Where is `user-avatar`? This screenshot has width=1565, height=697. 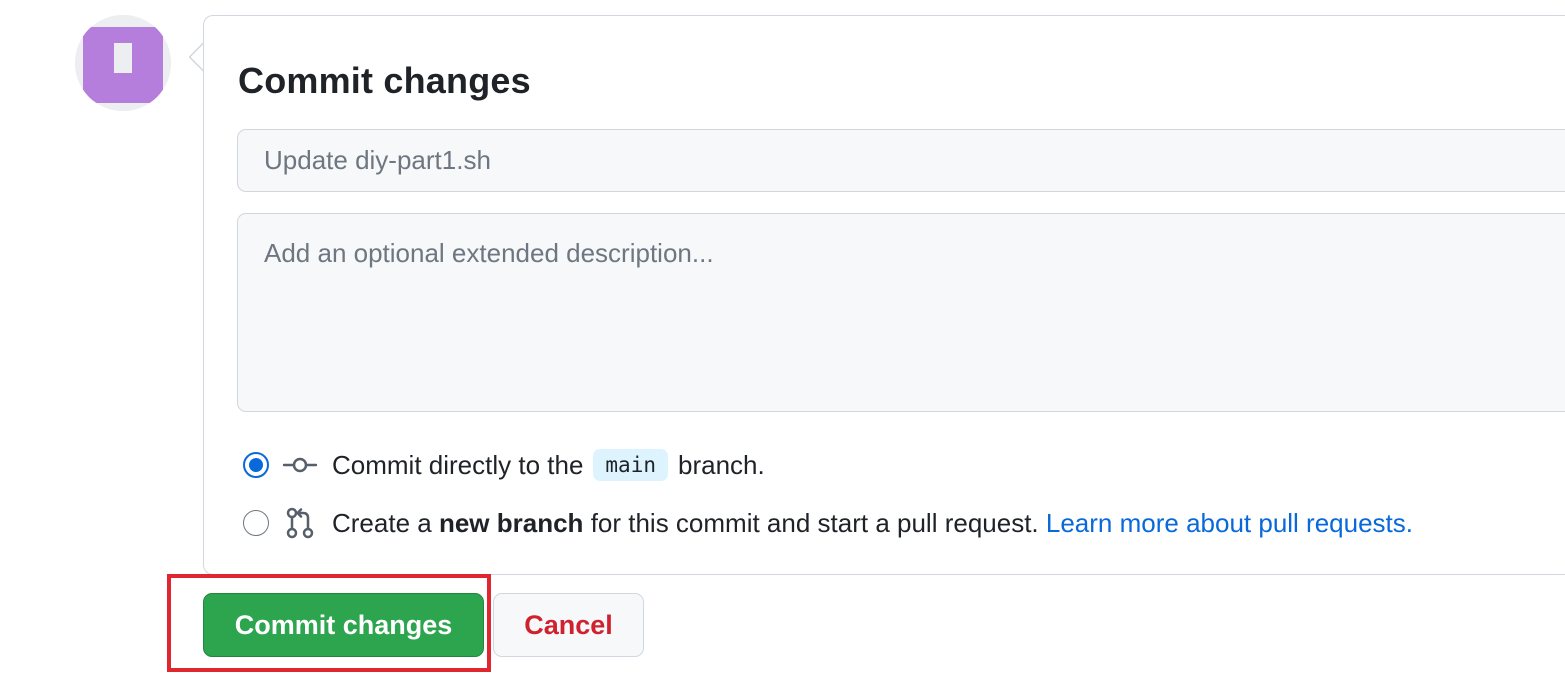 user-avatar is located at coordinates (123, 63).